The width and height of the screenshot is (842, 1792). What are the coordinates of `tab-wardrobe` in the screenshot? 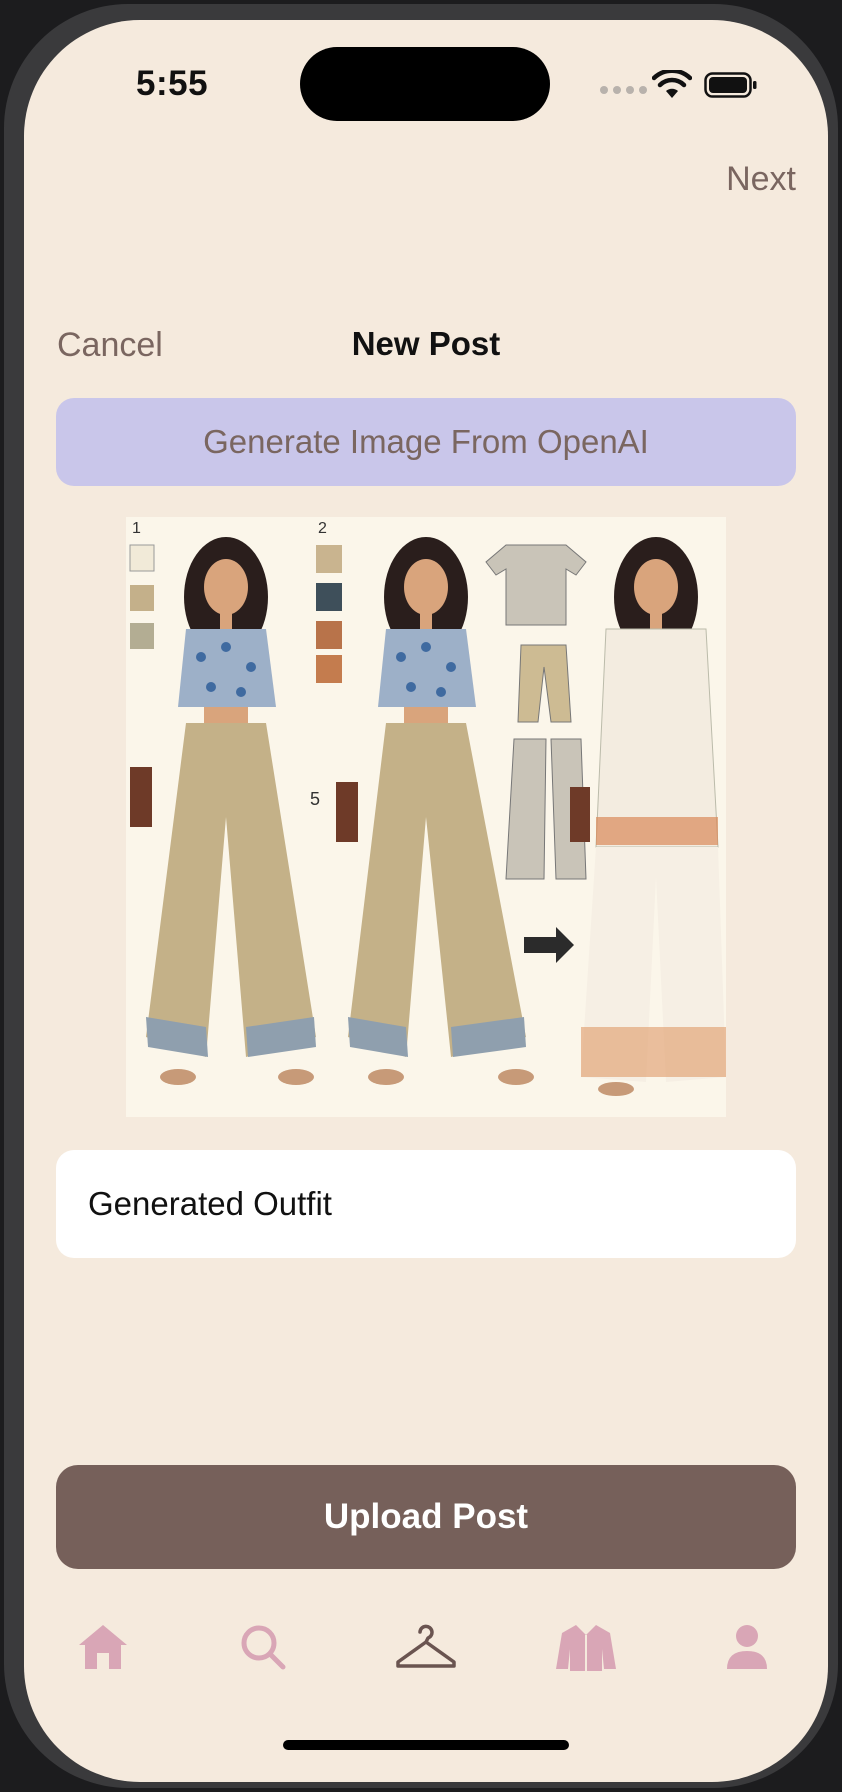 It's located at (586, 1647).